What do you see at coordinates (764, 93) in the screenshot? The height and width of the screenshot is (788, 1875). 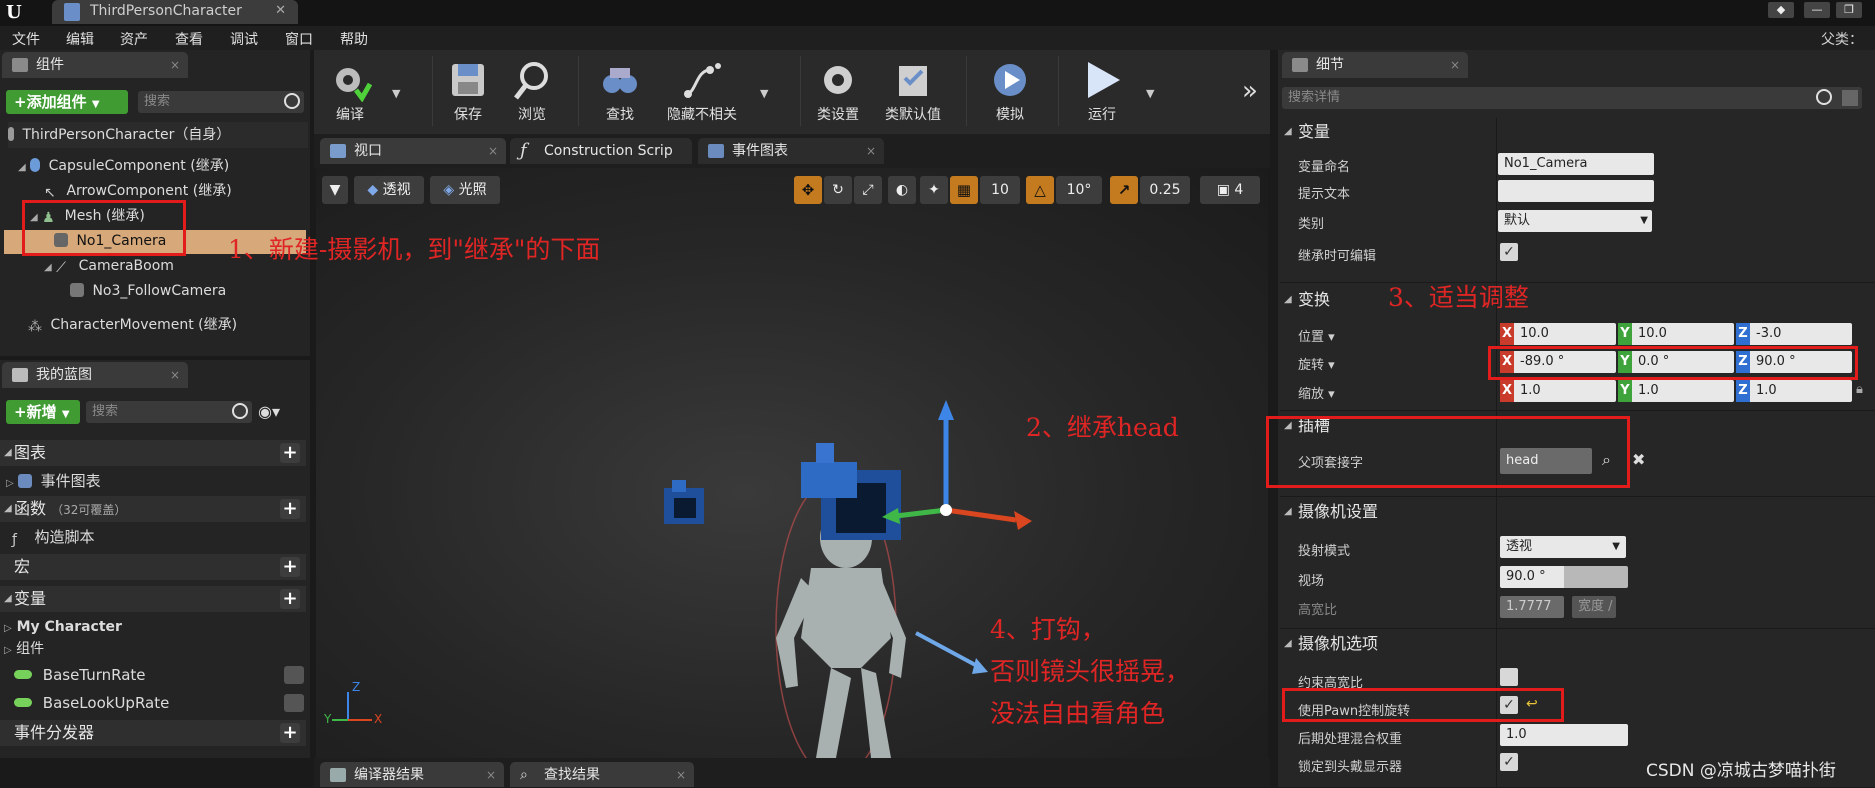 I see `hide-options-arrow: ▼` at bounding box center [764, 93].